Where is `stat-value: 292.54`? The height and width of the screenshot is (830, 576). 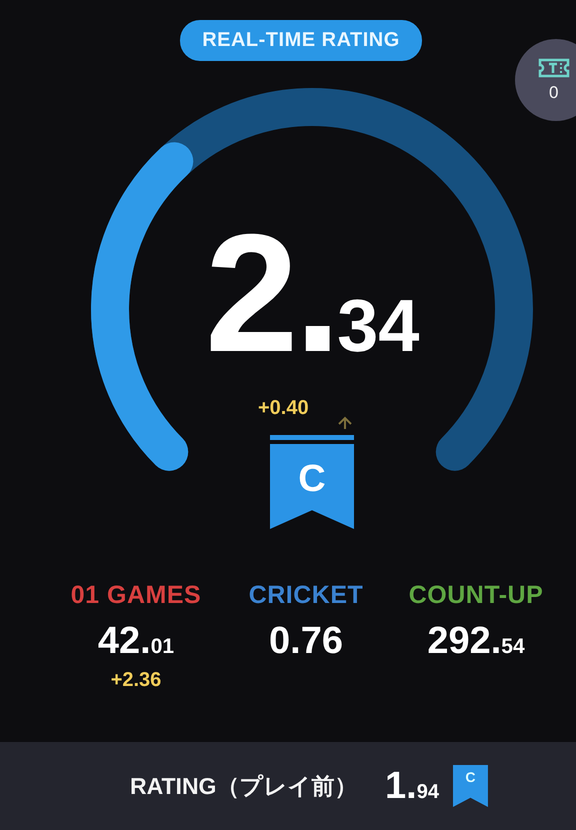 stat-value: 292.54 is located at coordinates (476, 641).